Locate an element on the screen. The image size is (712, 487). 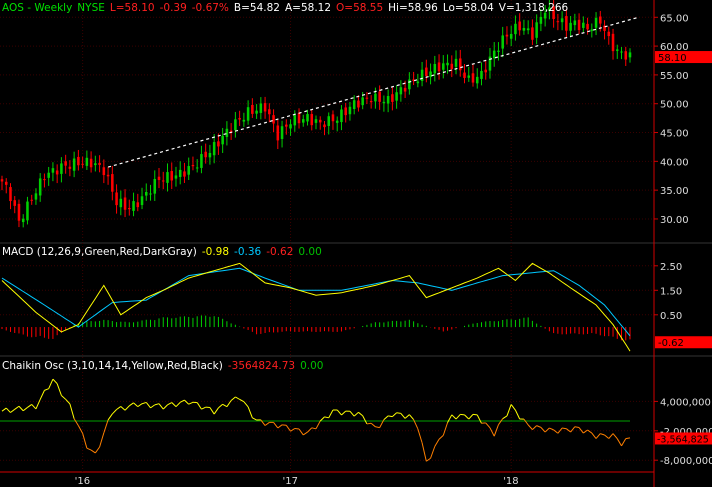
macd-tick-label: 1.50 is located at coordinates (671, 291).